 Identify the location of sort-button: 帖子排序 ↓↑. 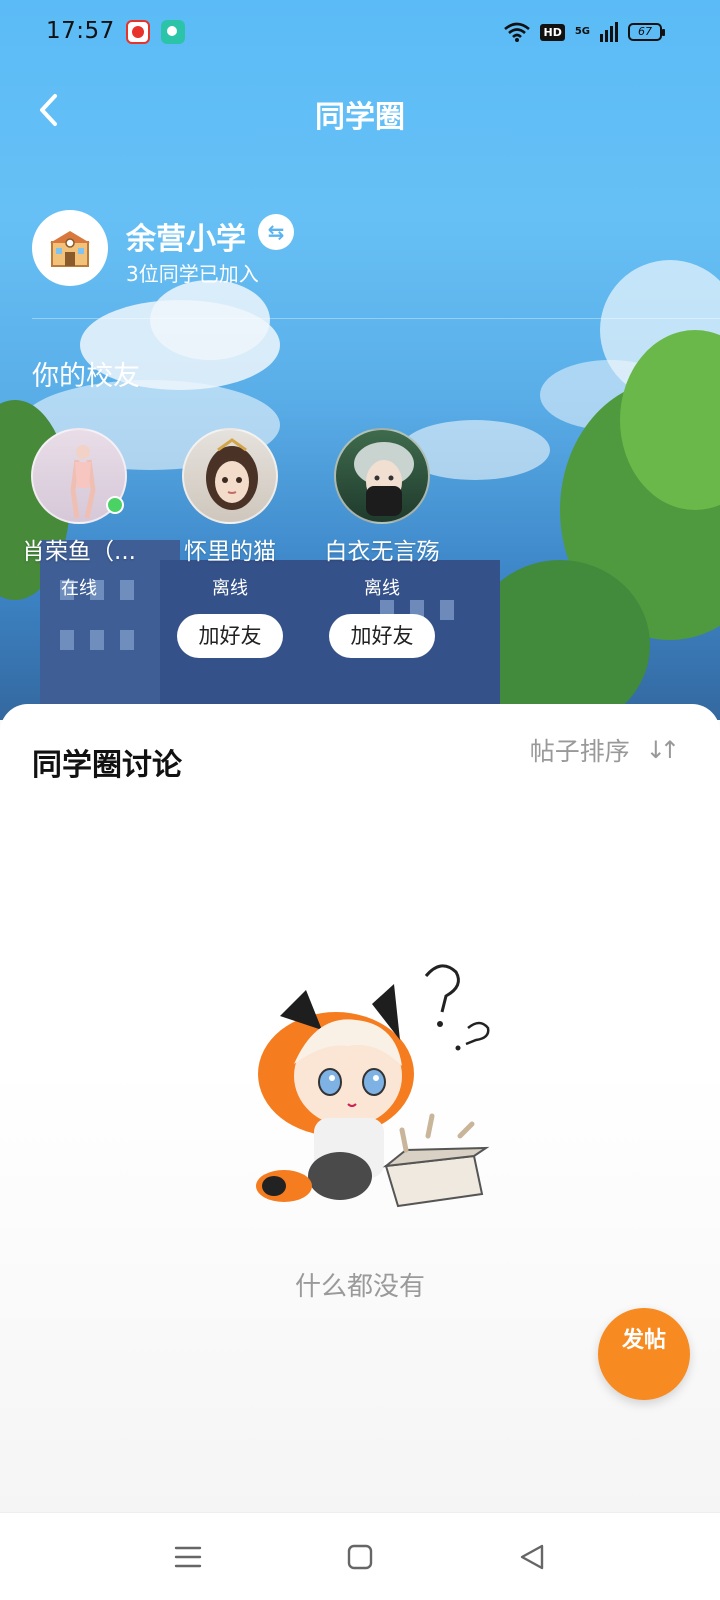
(604, 750).